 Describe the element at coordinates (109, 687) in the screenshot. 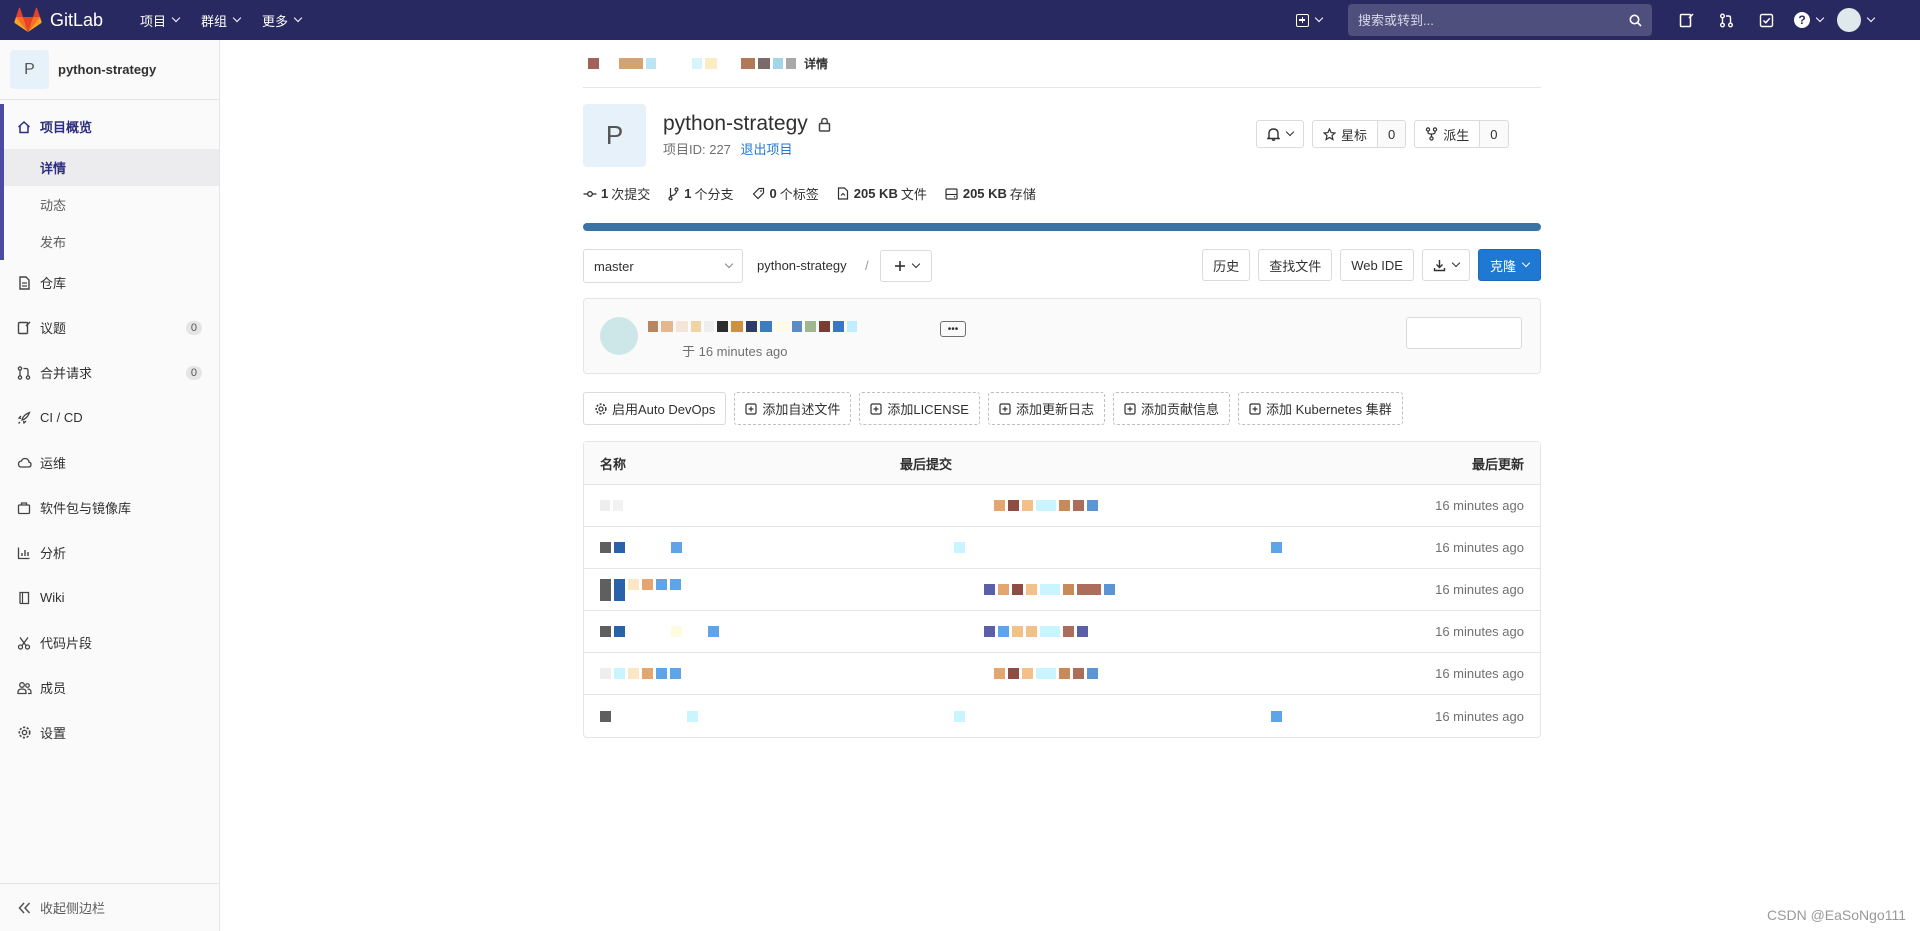

I see `sidebar-item-members: 成员` at that location.